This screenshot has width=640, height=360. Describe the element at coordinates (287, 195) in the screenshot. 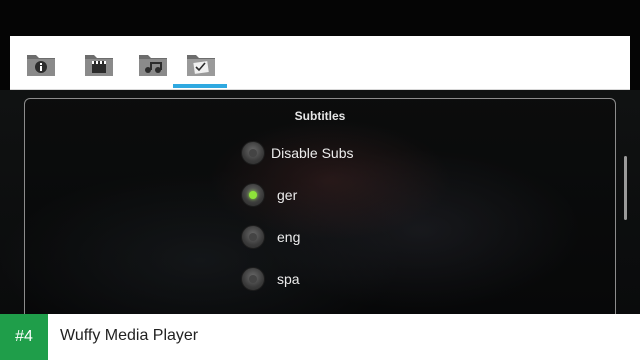

I see `option-label: ger` at that location.